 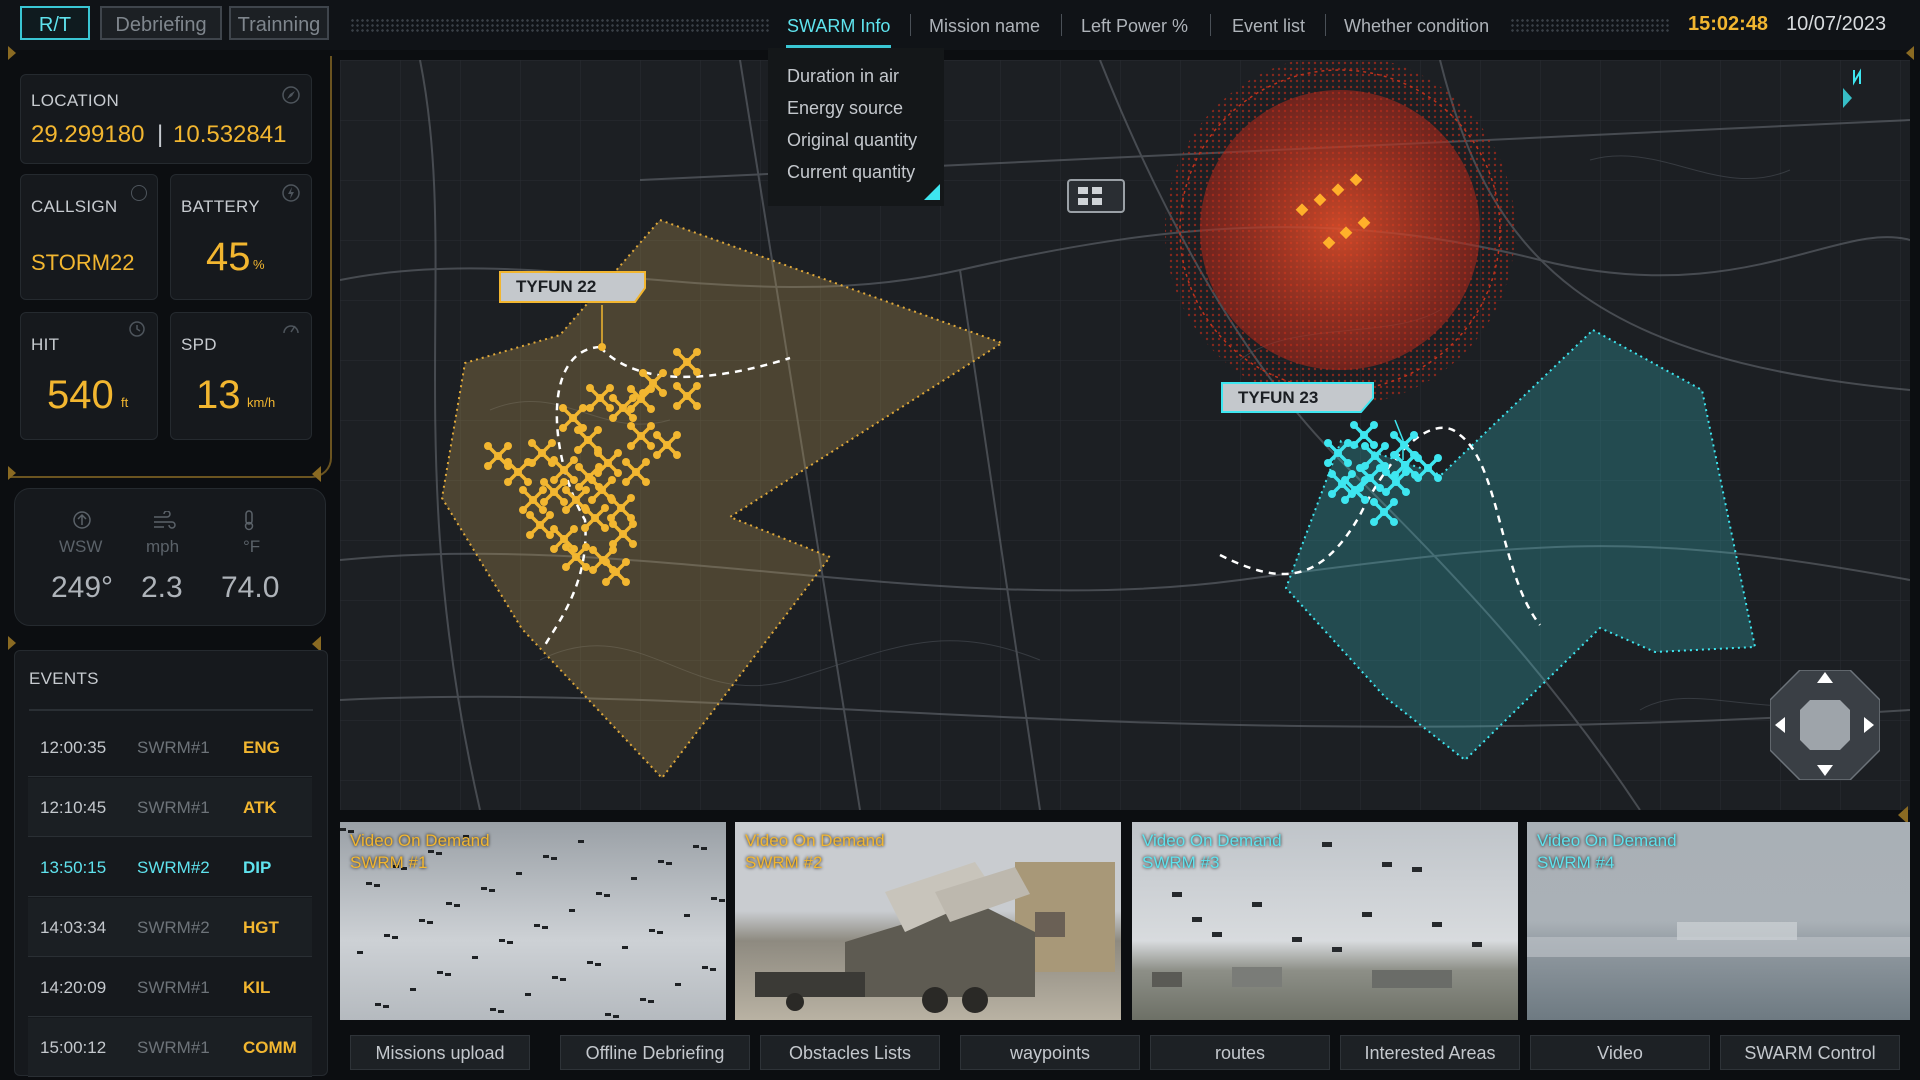 What do you see at coordinates (928, 921) in the screenshot?
I see `video-feed-swrm2: Video On Demand SWRM #2` at bounding box center [928, 921].